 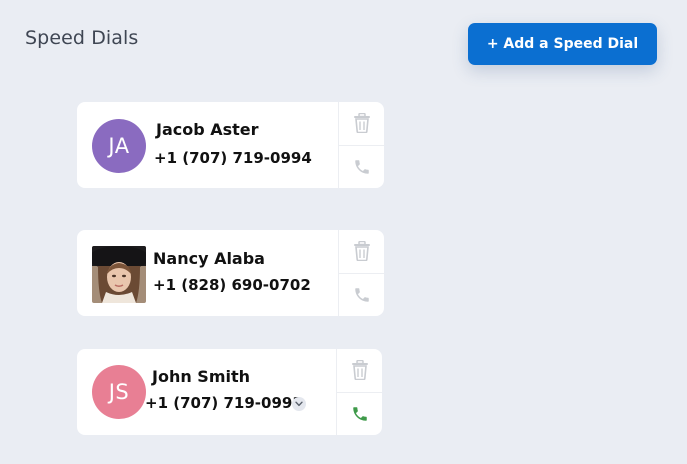 I want to click on avatar-photo, so click(x=119, y=274).